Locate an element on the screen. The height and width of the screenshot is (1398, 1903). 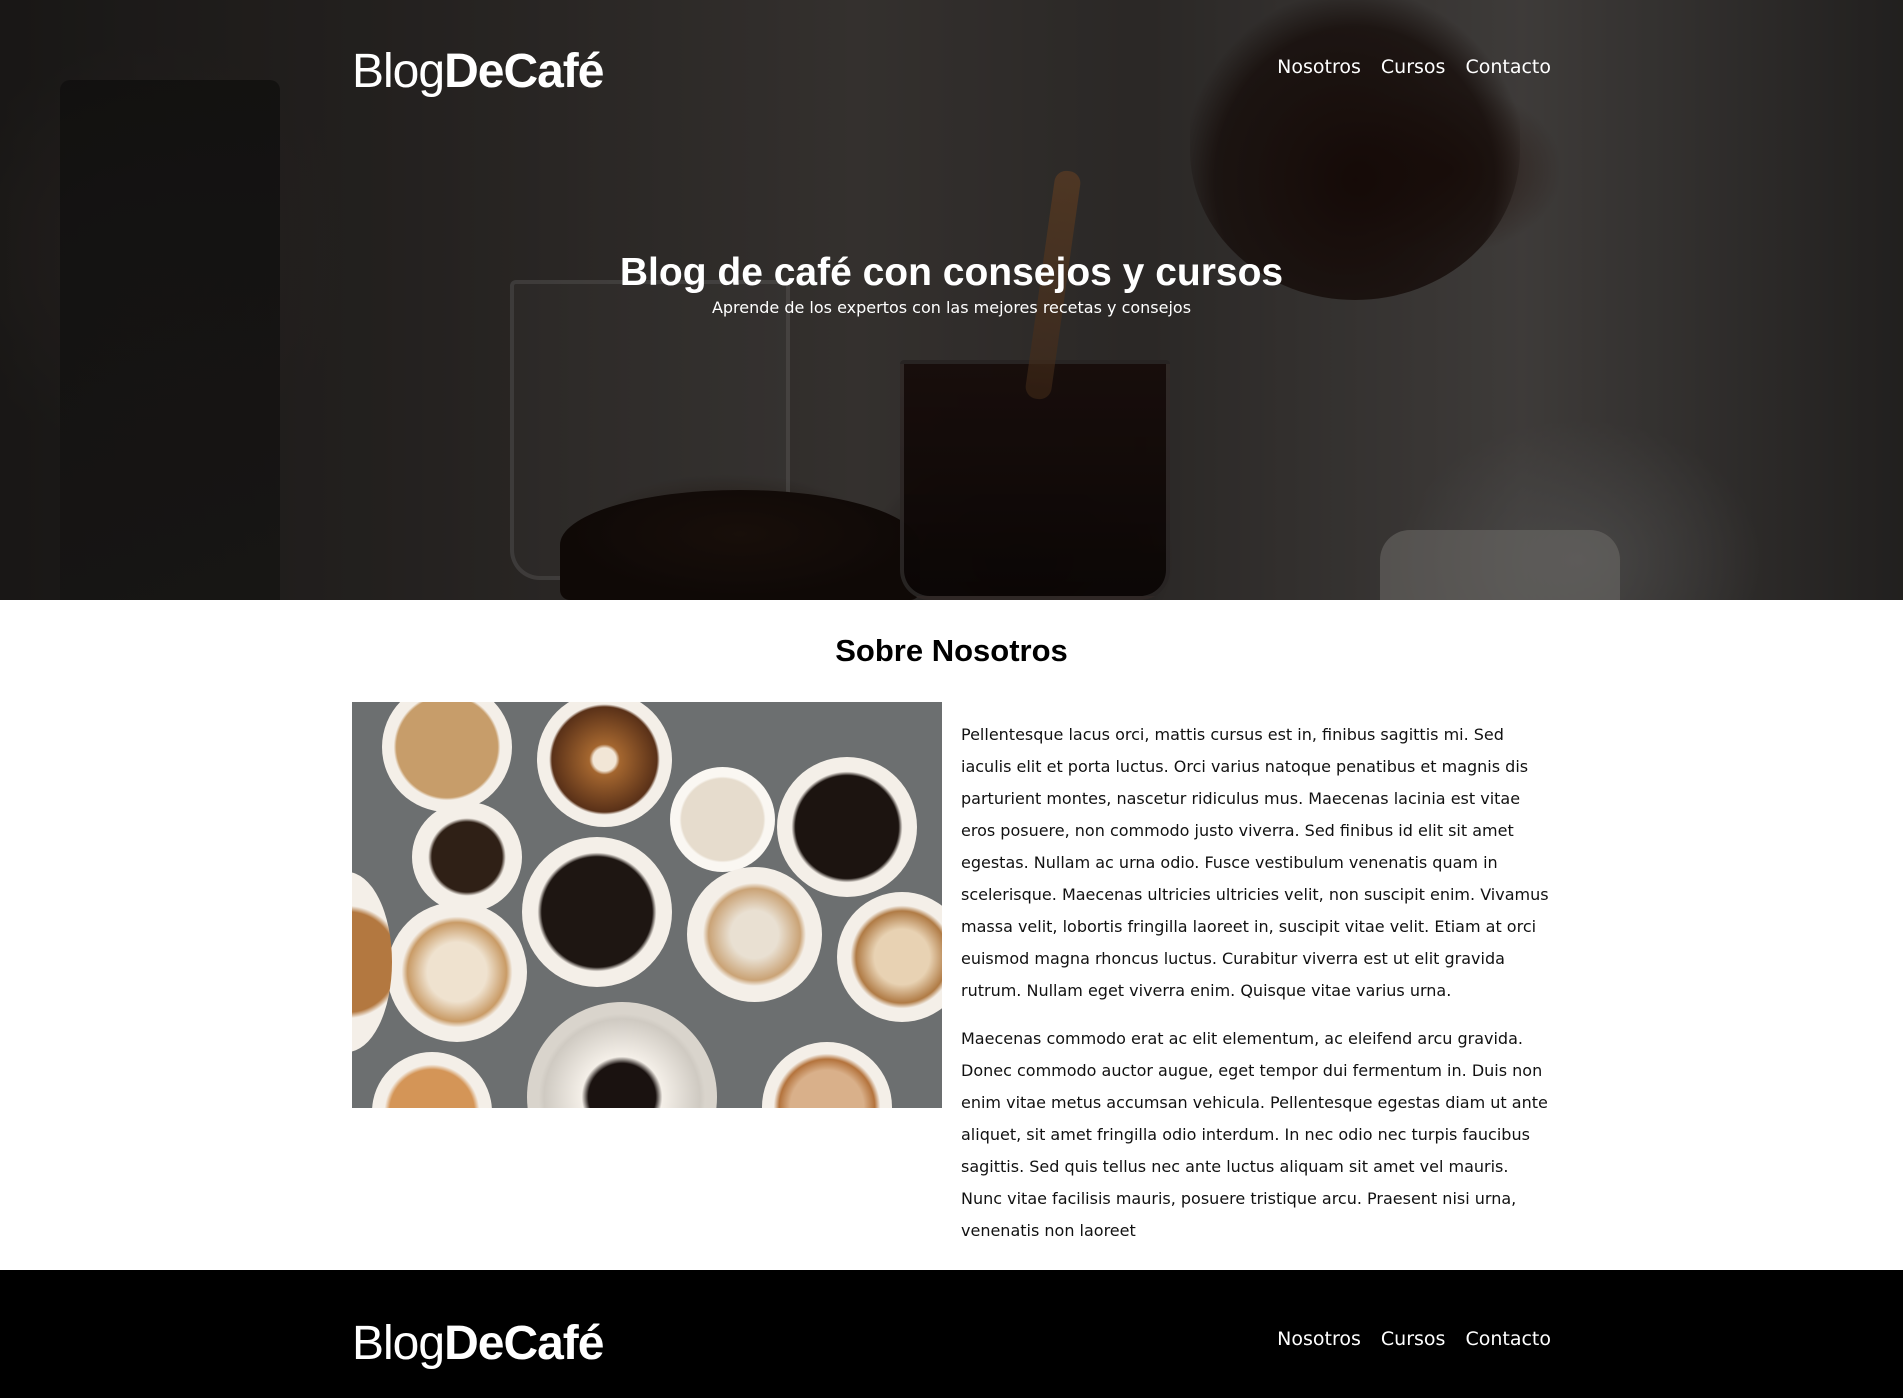
about-title: Sobre Nosotros is located at coordinates (951, 650).